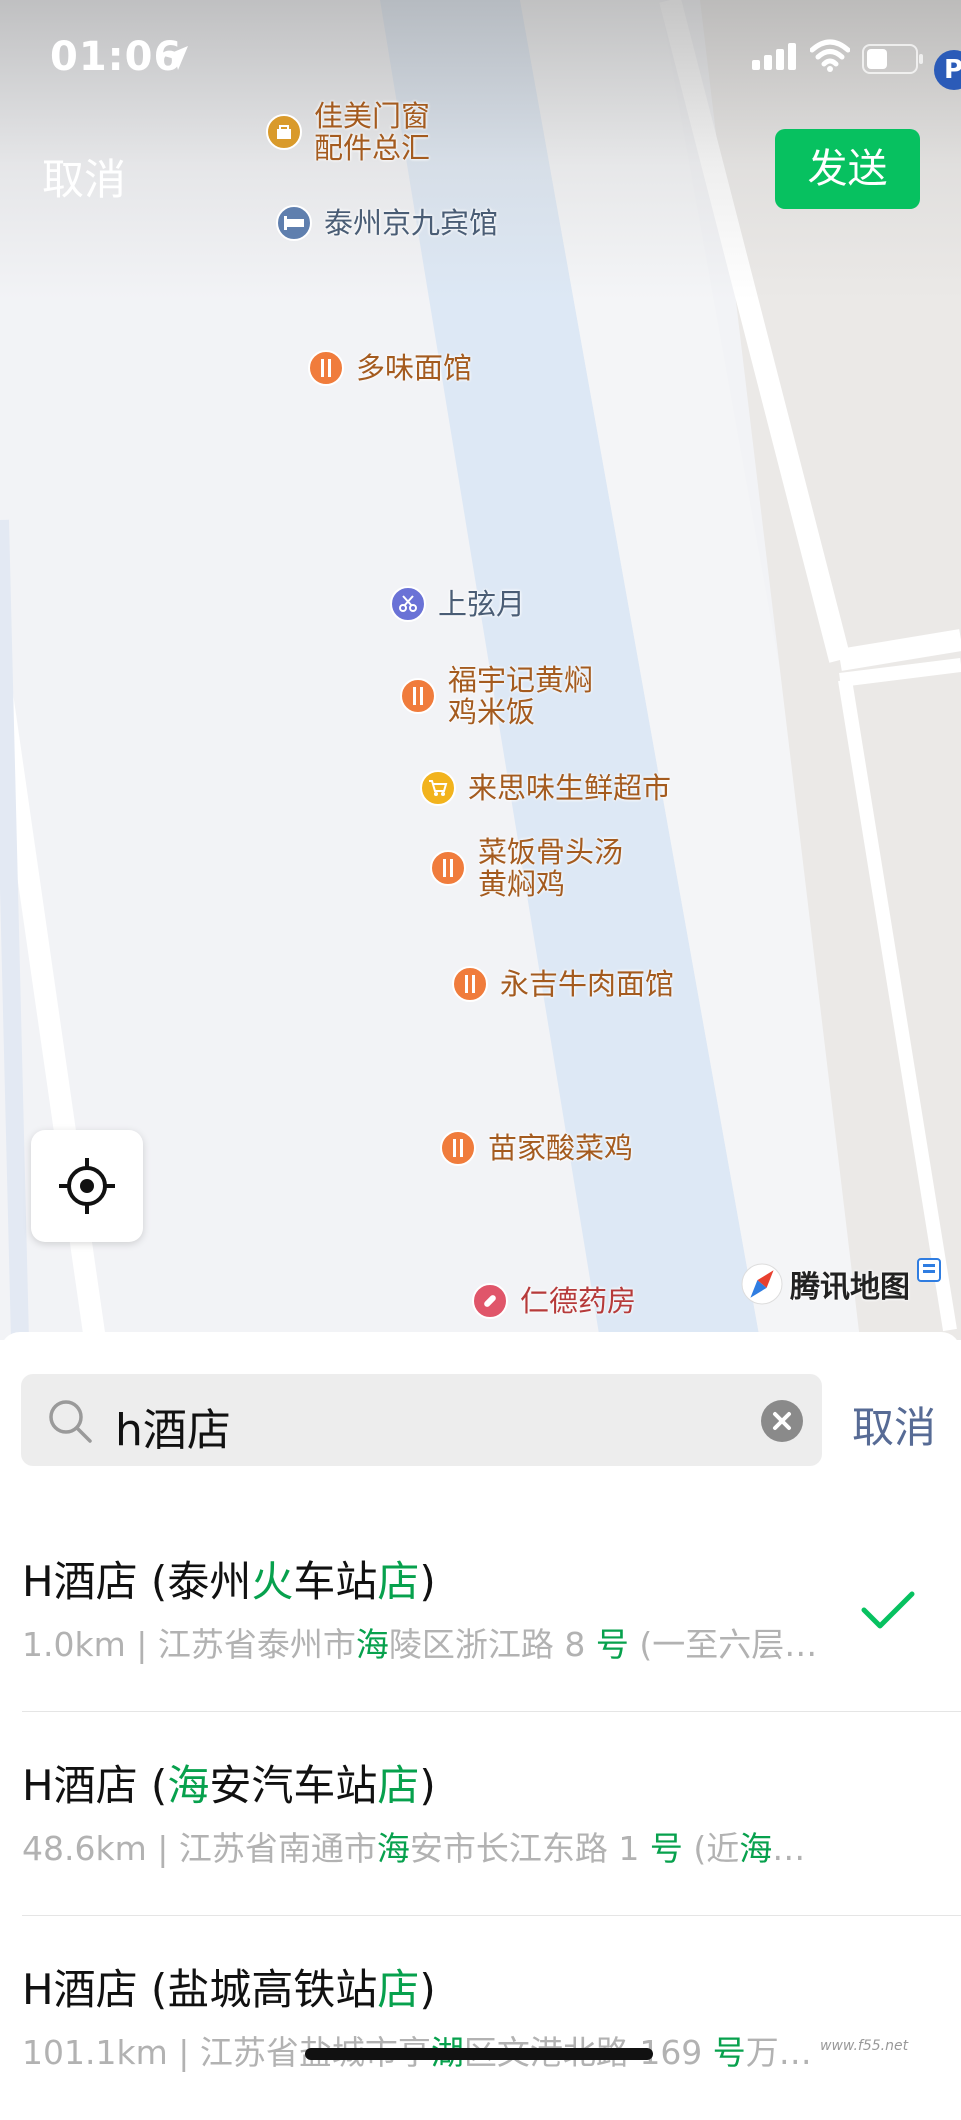 This screenshot has width=961, height=2120. What do you see at coordinates (70, 1421) in the screenshot?
I see `search-icon` at bounding box center [70, 1421].